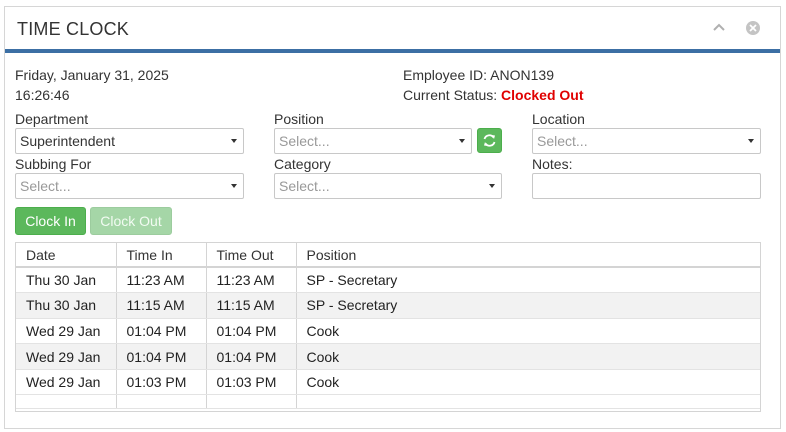 The height and width of the screenshot is (432, 786). What do you see at coordinates (302, 164) in the screenshot?
I see `category-label: Category` at bounding box center [302, 164].